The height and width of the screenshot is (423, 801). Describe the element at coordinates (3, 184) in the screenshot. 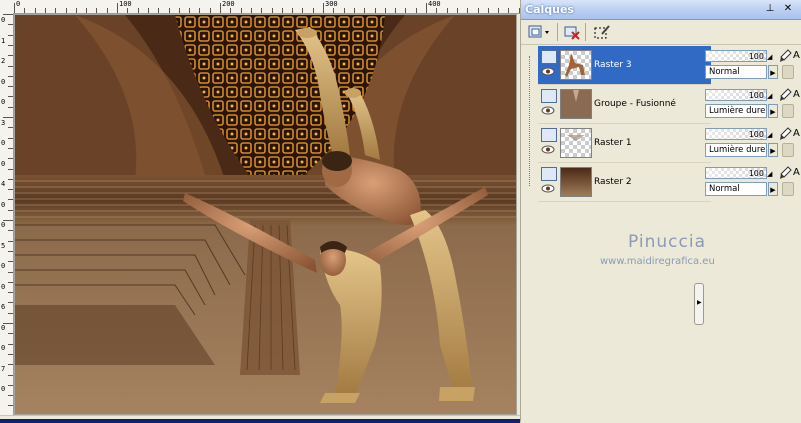

I see `ruler-label: 4` at that location.